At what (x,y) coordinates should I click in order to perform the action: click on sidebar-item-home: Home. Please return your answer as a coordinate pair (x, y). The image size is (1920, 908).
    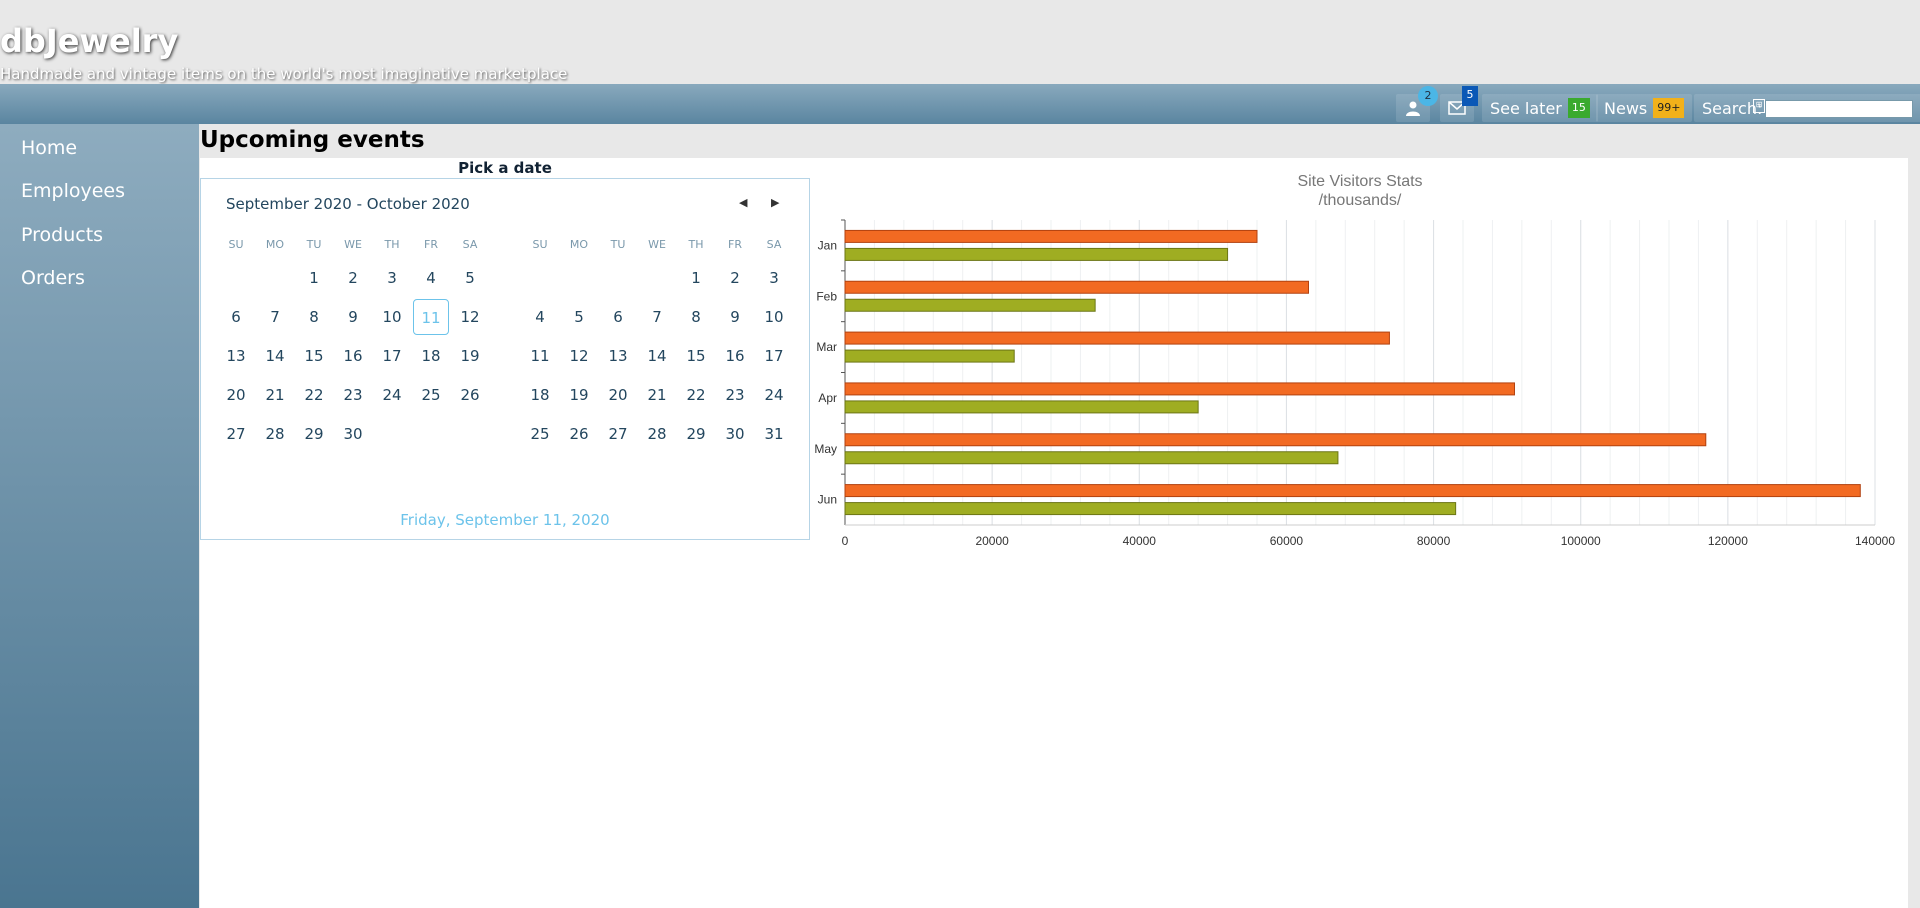
    Looking at the image, I should click on (49, 148).